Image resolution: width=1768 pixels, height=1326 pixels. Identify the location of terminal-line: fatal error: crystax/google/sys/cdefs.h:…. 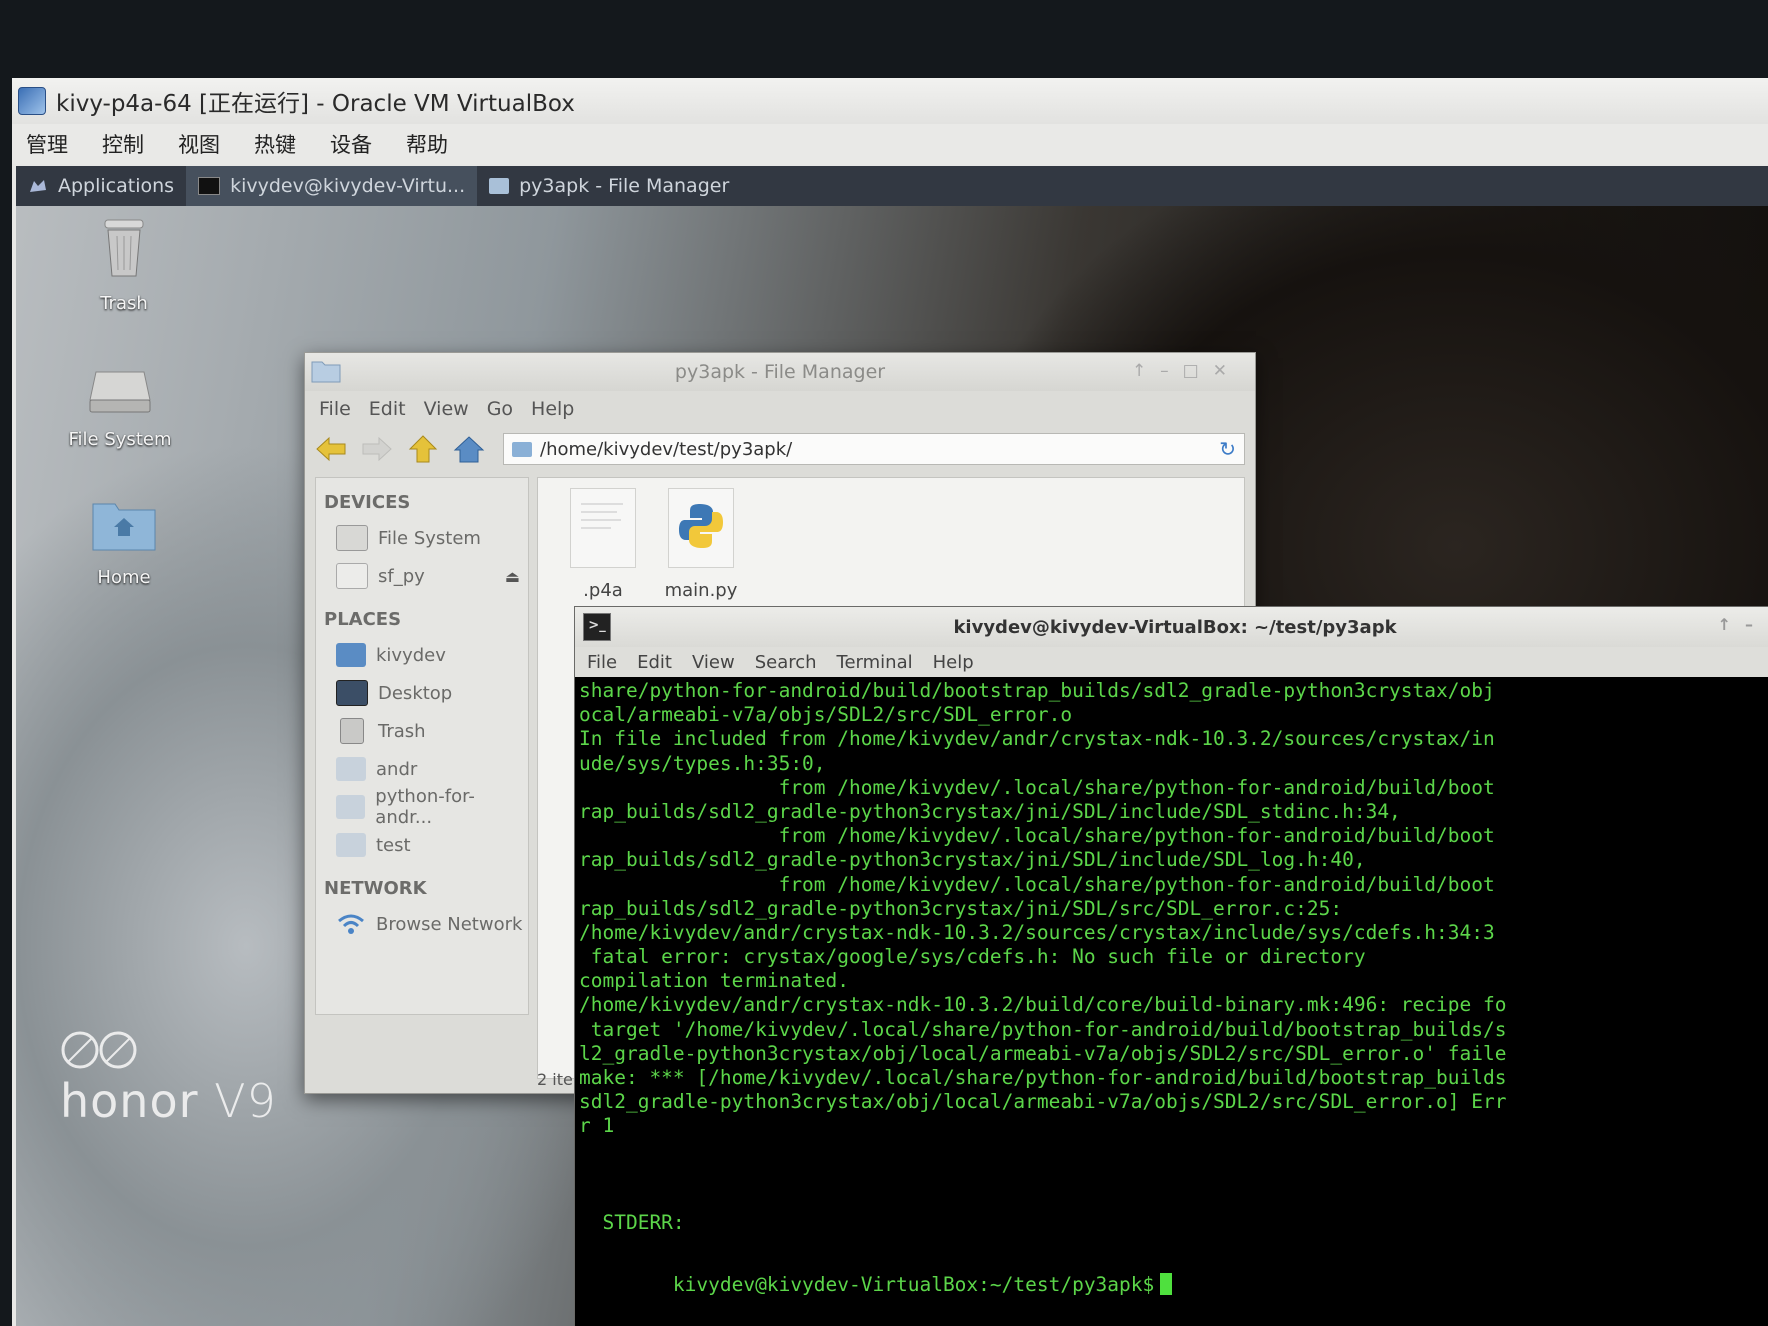
(972, 957).